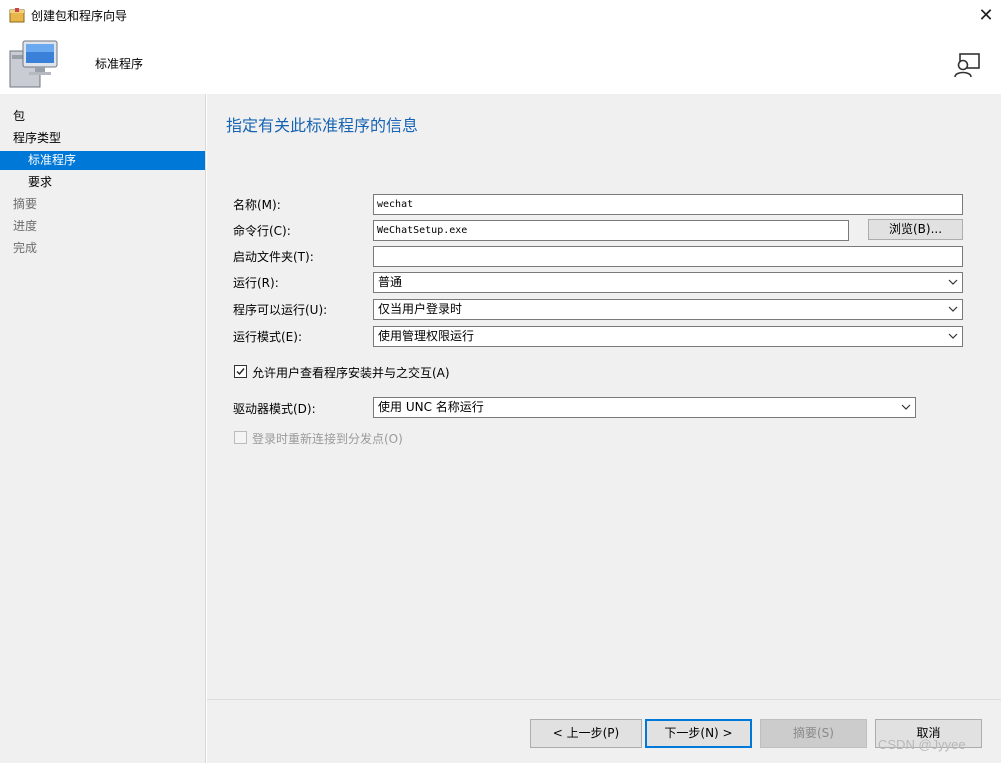  I want to click on title-bar: 创建包和程序向导 ✕, so click(500, 15).